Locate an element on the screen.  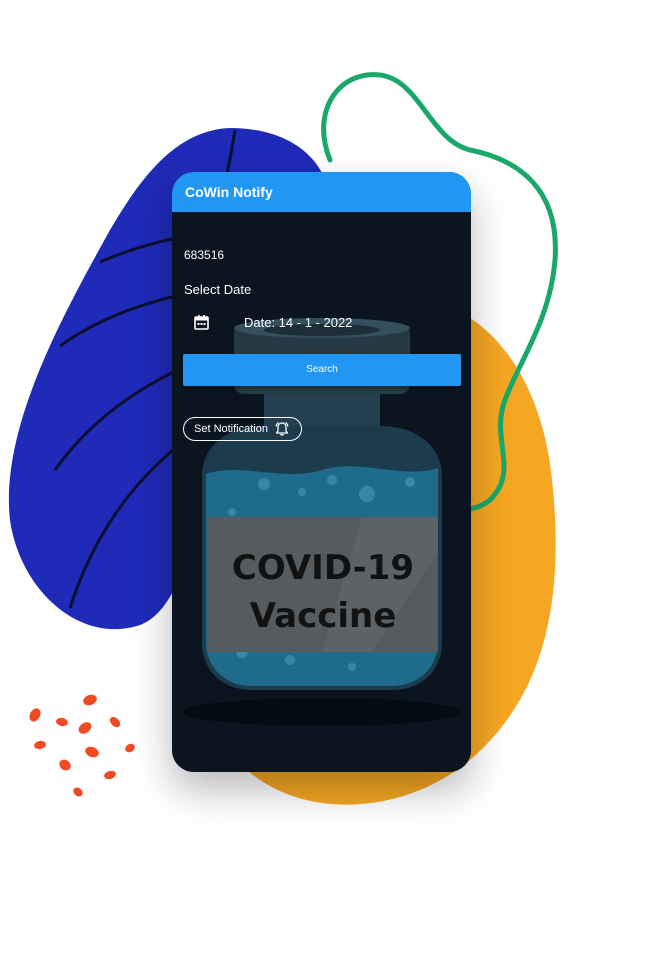
confetti is located at coordinates (82, 745).